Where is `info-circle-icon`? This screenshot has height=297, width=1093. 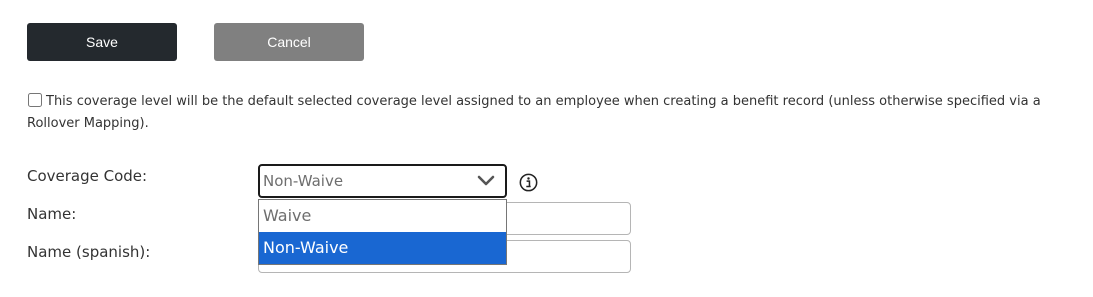 info-circle-icon is located at coordinates (528, 182).